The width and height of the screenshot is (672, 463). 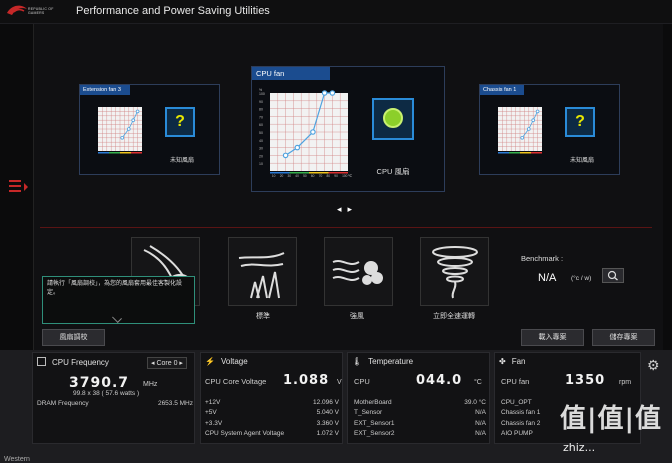 What do you see at coordinates (261, 164) in the screenshot?
I see `y-tick-label: 10` at bounding box center [261, 164].